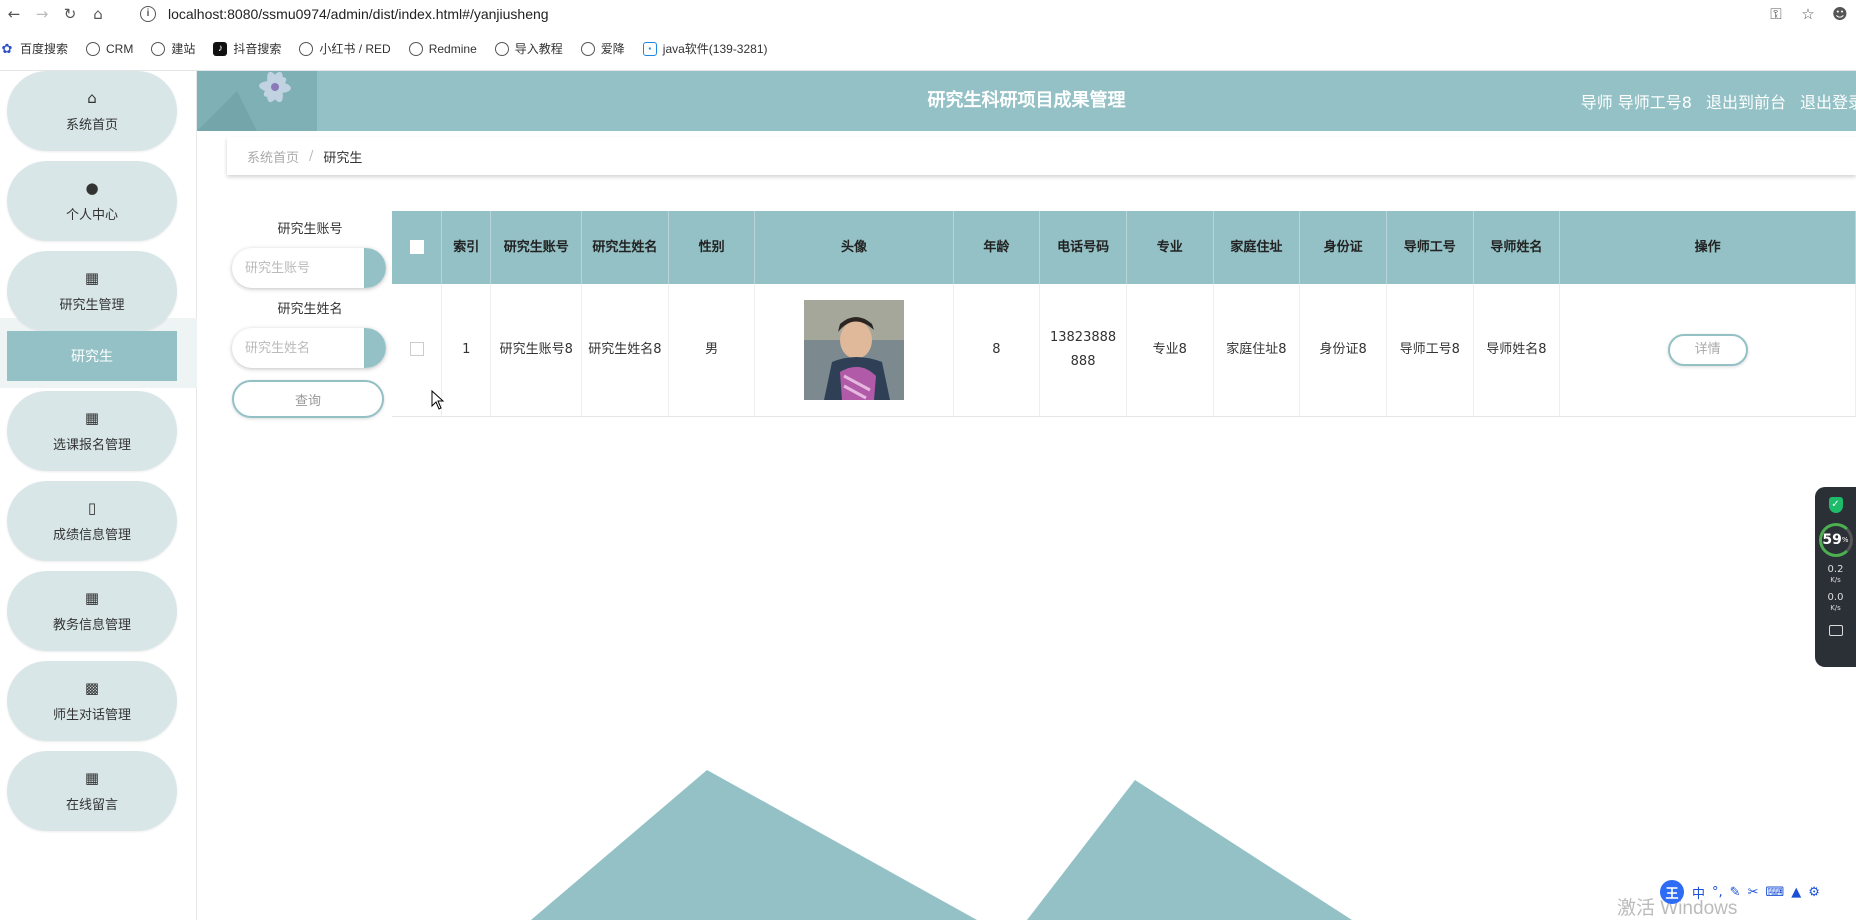  Describe the element at coordinates (536, 247) in the screenshot. I see `column-header: 研究生账号` at that location.